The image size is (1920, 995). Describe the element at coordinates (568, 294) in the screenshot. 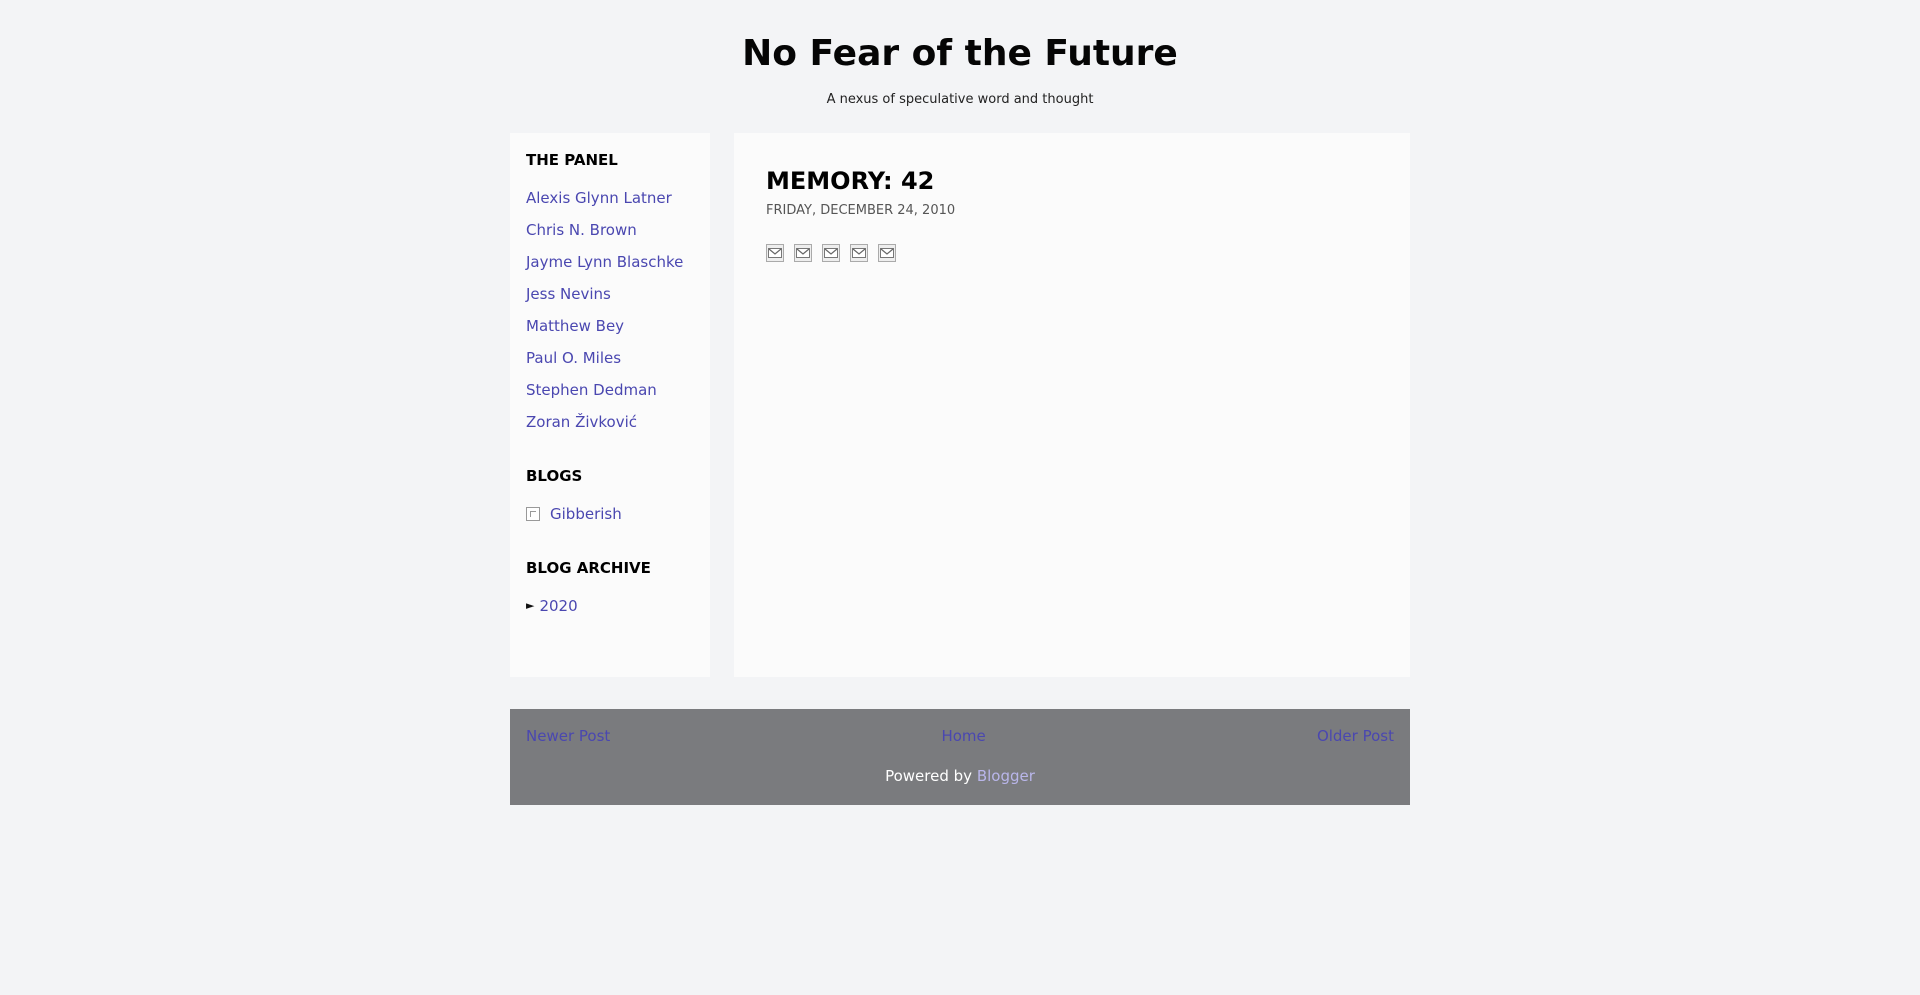

I see `panel-link: Jess Nevins` at that location.